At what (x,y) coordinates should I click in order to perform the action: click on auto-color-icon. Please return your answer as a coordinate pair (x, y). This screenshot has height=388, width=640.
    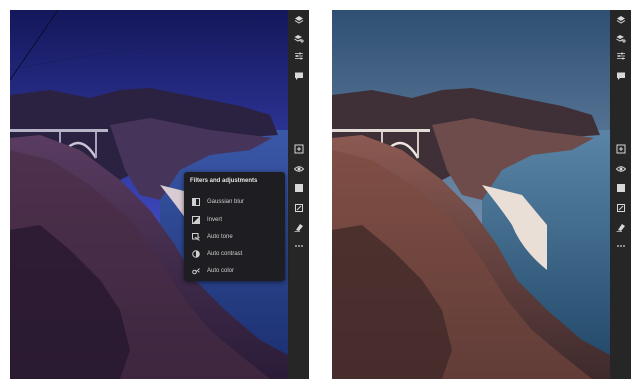
    Looking at the image, I should click on (196, 271).